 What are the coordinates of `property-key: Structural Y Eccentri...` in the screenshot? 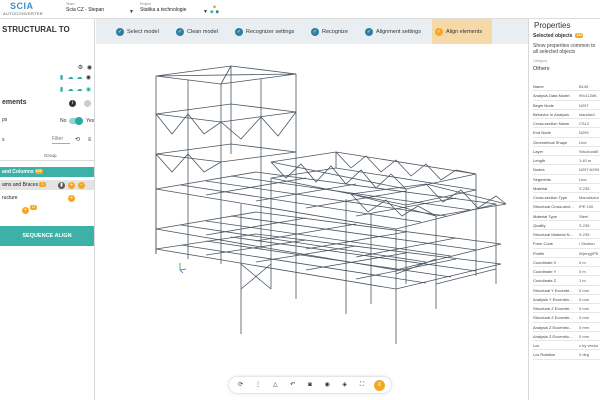 It's located at (553, 290).